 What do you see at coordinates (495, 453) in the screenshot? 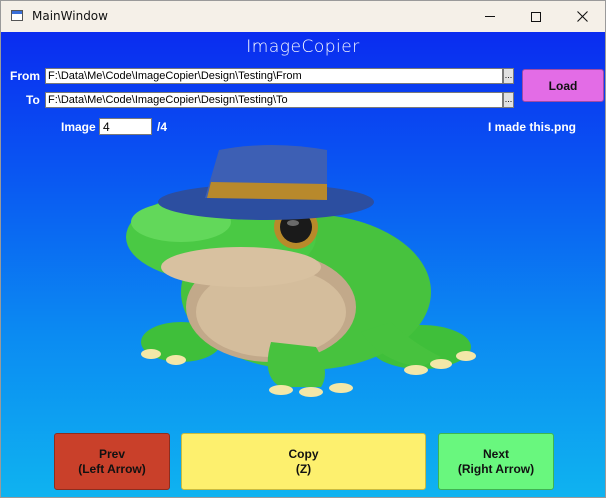
I see `next-button-label: Next` at bounding box center [495, 453].